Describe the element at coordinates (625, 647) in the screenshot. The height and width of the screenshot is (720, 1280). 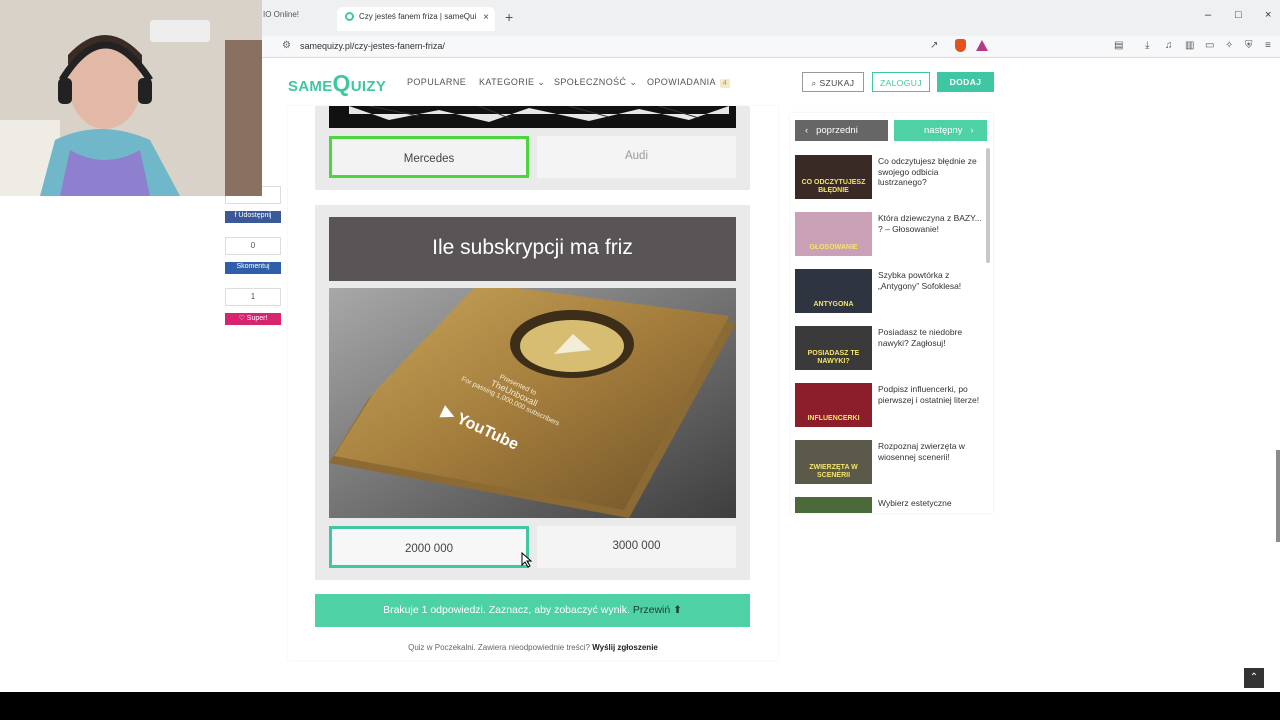
I see `report-link: Wyślij zgłoszenie` at that location.